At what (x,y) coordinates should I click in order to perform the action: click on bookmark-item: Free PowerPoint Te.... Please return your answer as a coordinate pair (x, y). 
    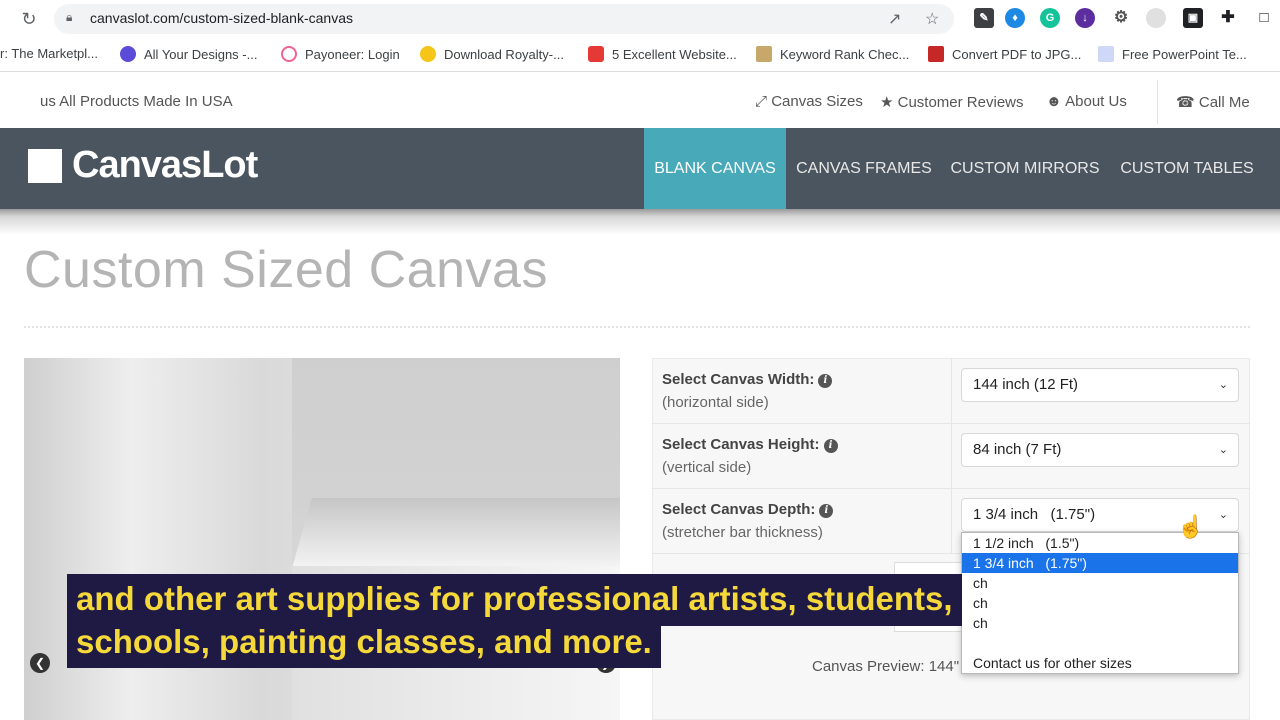
    Looking at the image, I should click on (1172, 54).